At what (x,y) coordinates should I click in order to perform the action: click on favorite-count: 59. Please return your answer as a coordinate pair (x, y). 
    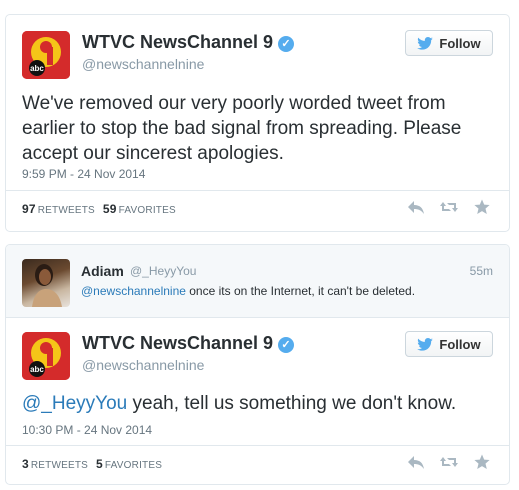
    Looking at the image, I should click on (110, 209).